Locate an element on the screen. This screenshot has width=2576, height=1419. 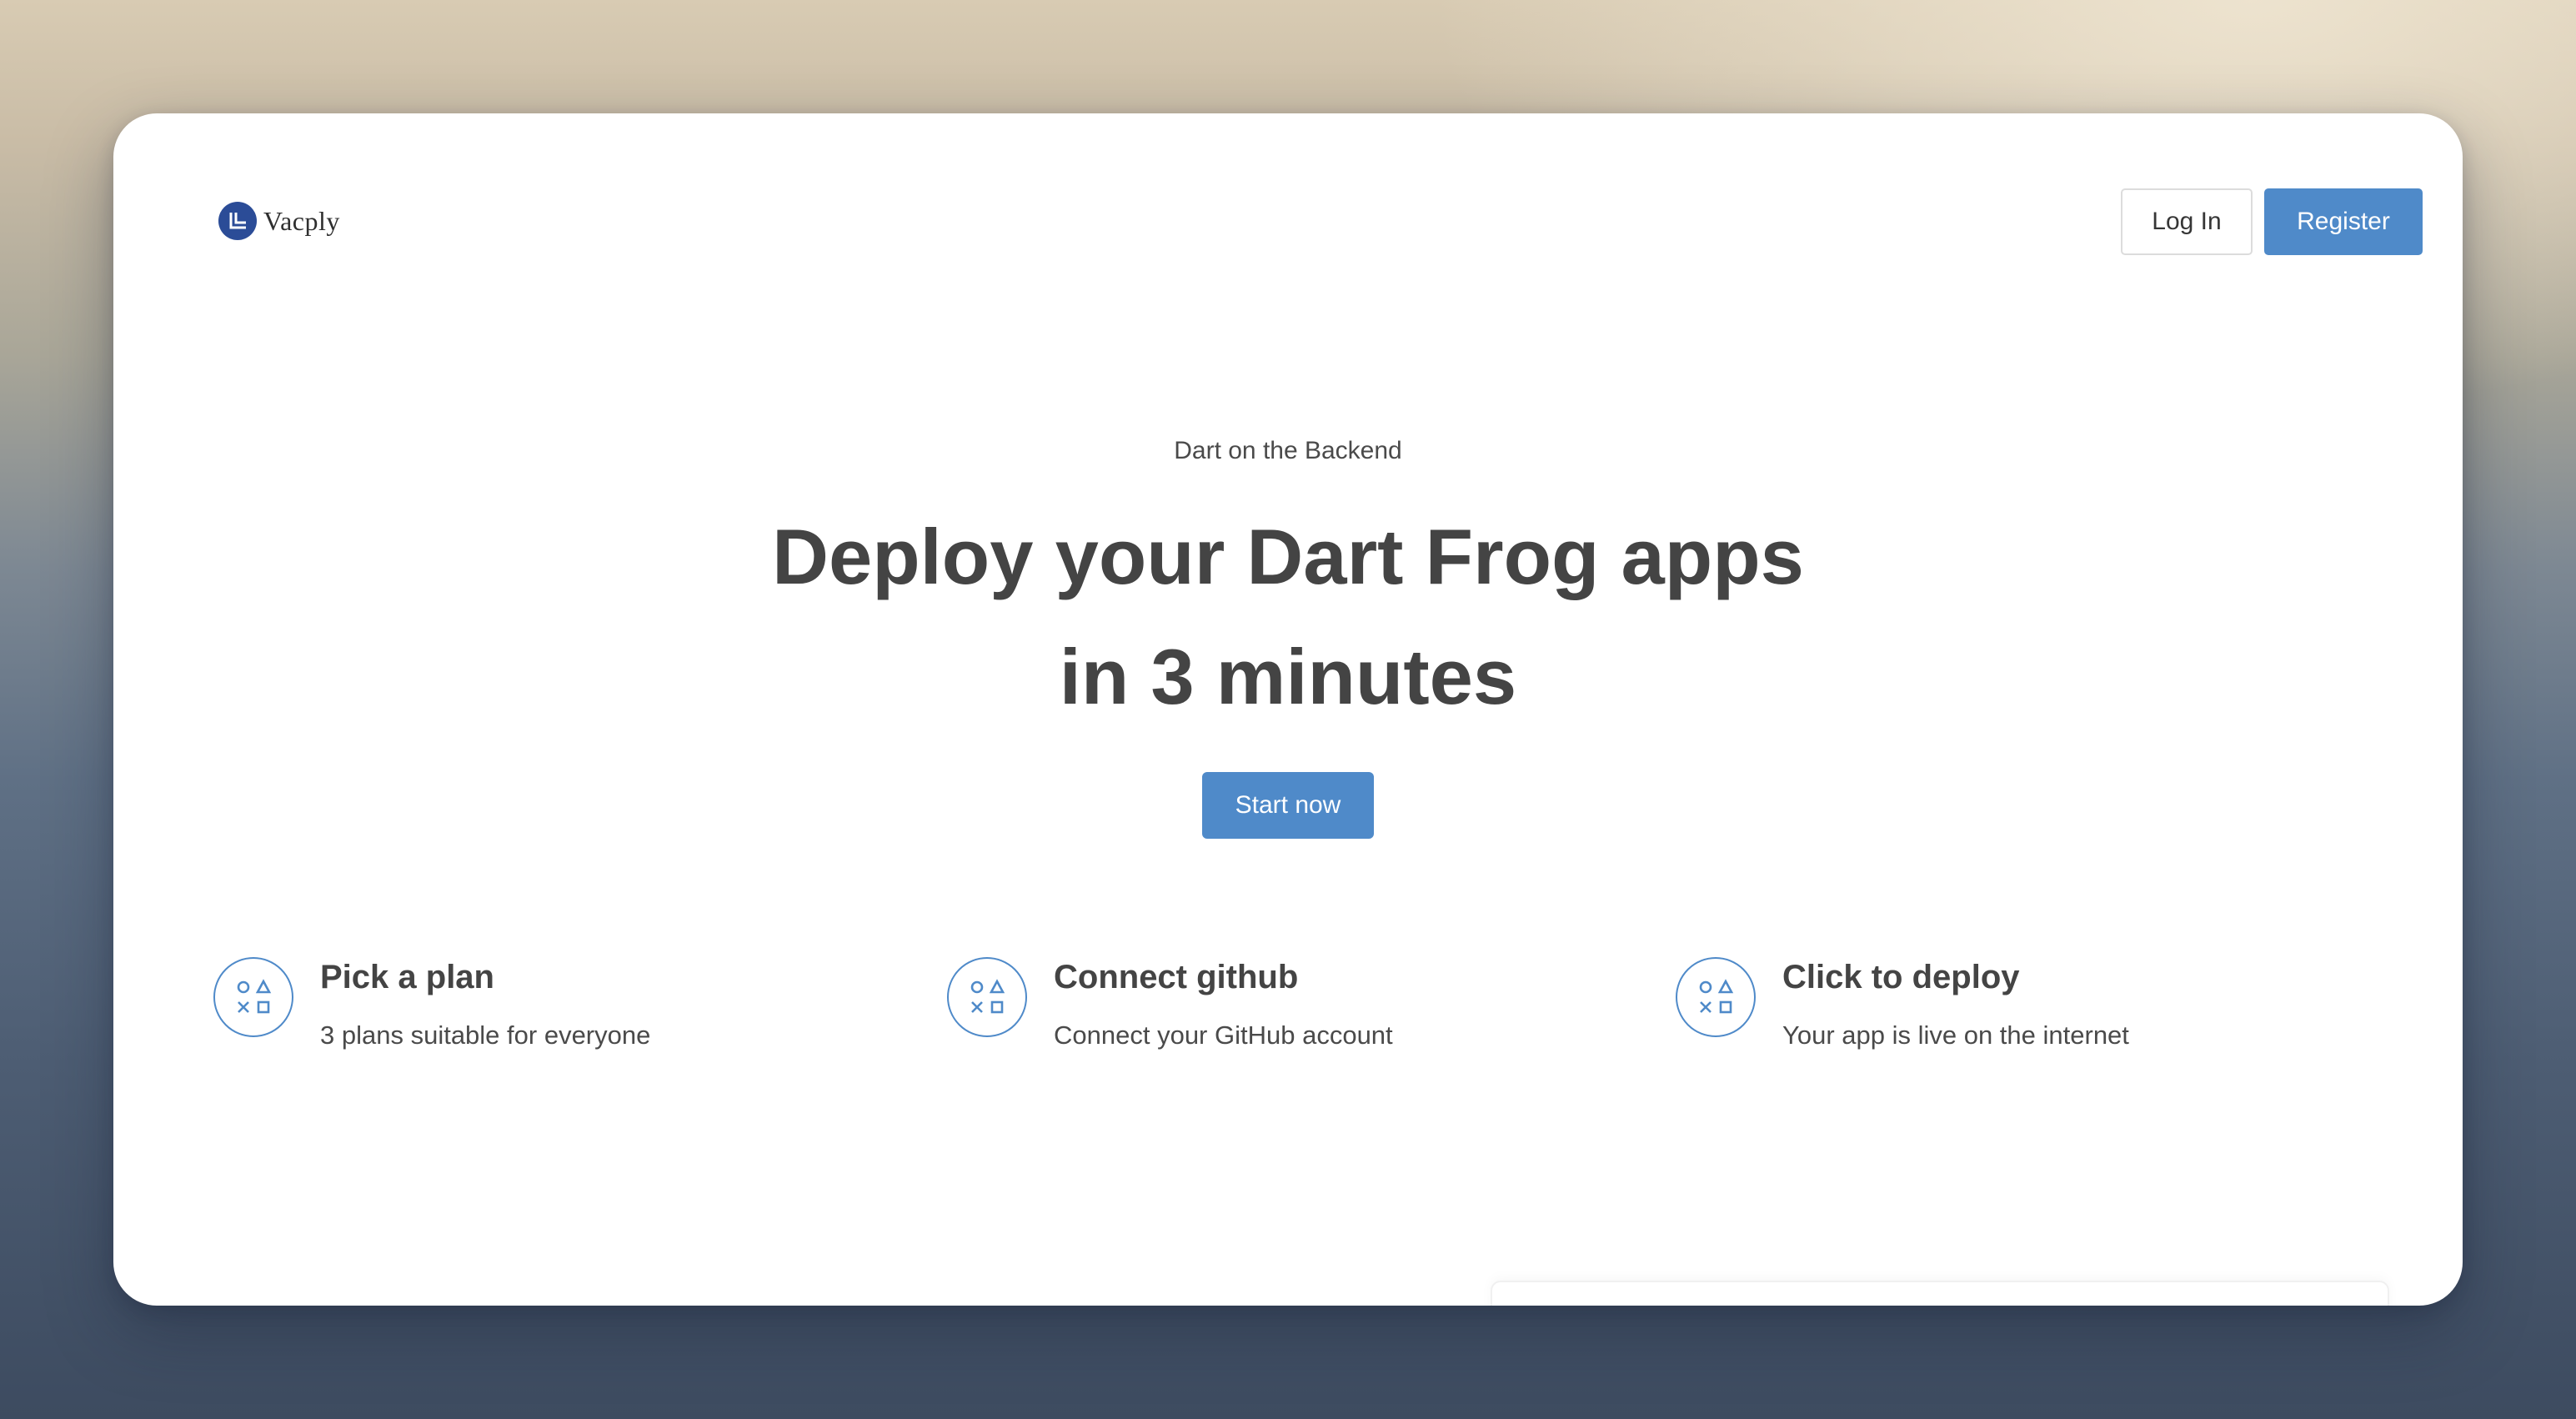
start-now-button: Start now is located at coordinates (1288, 805).